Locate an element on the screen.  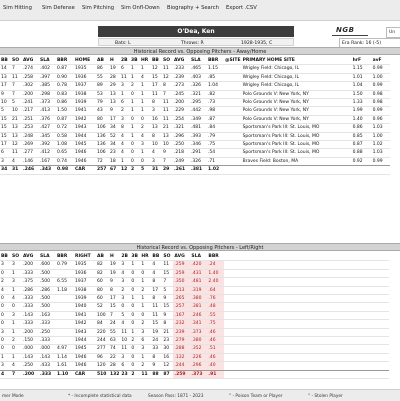
table-cell: .269 is located at coordinates (28, 145).